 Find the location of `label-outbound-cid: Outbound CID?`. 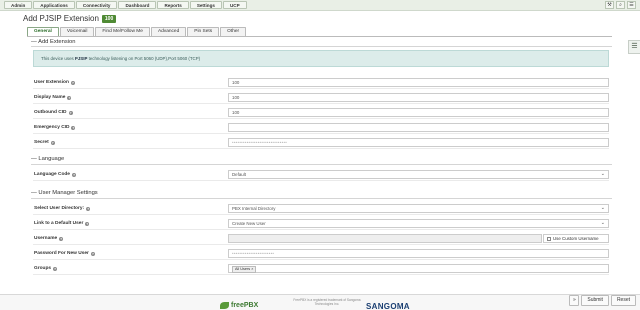

label-outbound-cid: Outbound CID? is located at coordinates (53, 112).